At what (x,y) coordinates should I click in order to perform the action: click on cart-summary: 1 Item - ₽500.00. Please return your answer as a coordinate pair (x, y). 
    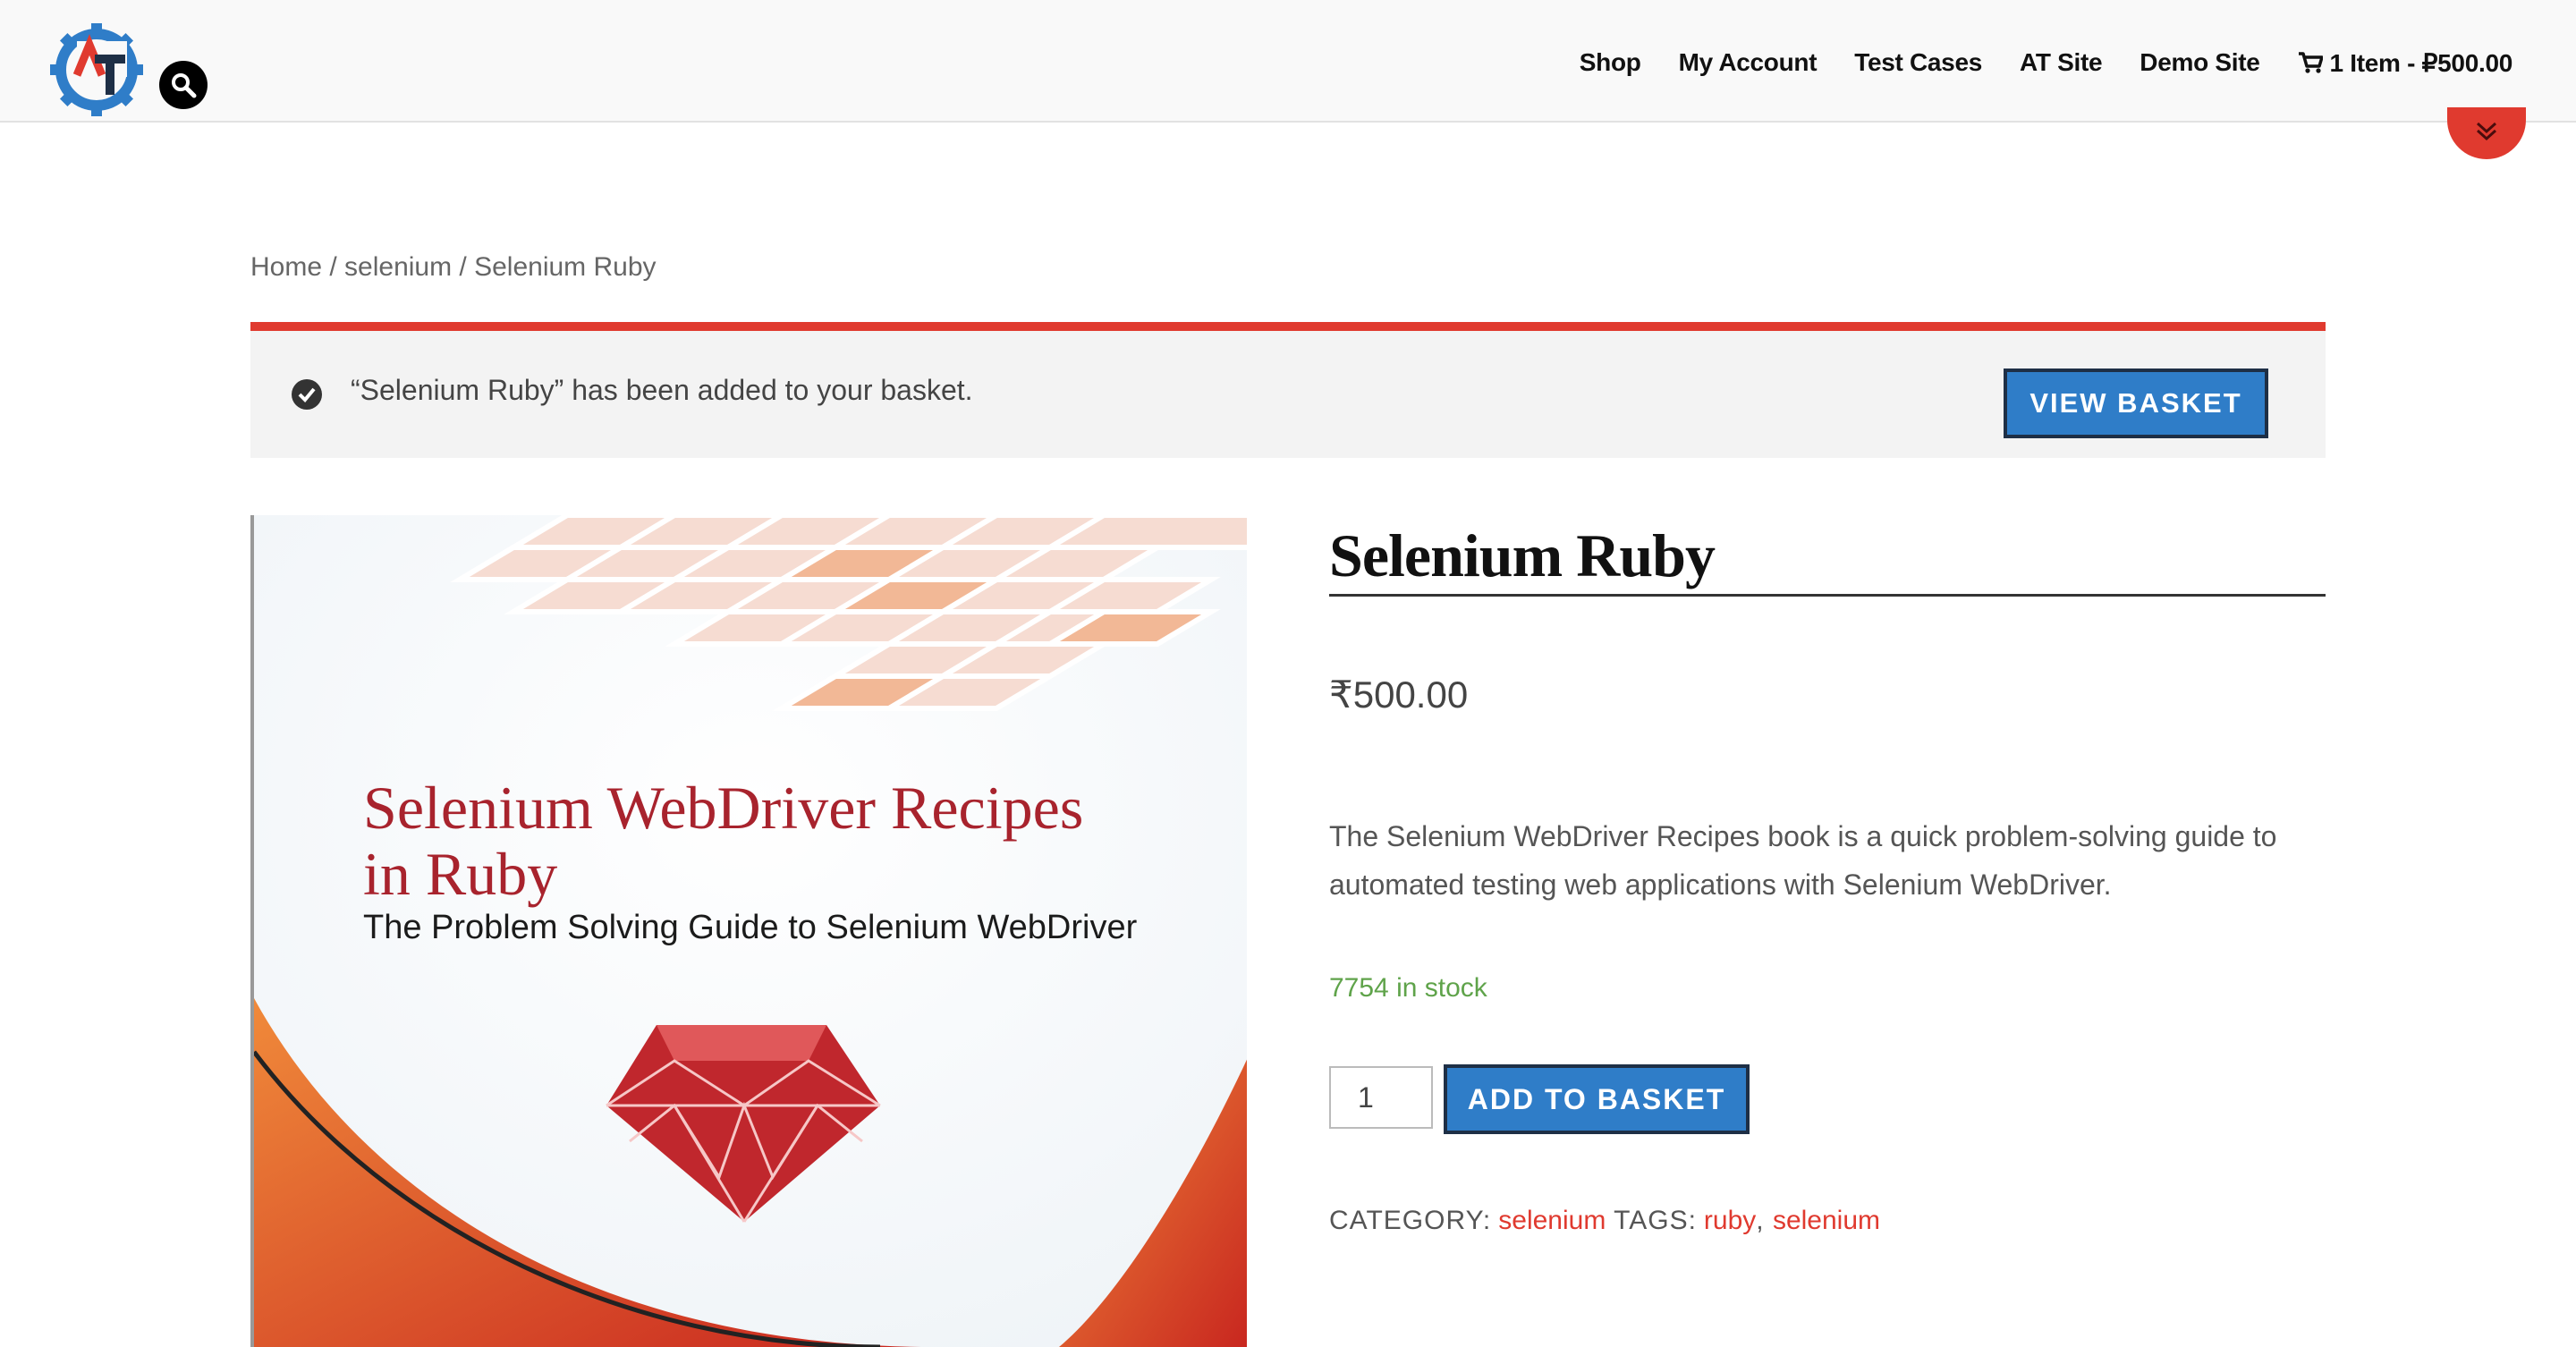
    Looking at the image, I should click on (2421, 62).